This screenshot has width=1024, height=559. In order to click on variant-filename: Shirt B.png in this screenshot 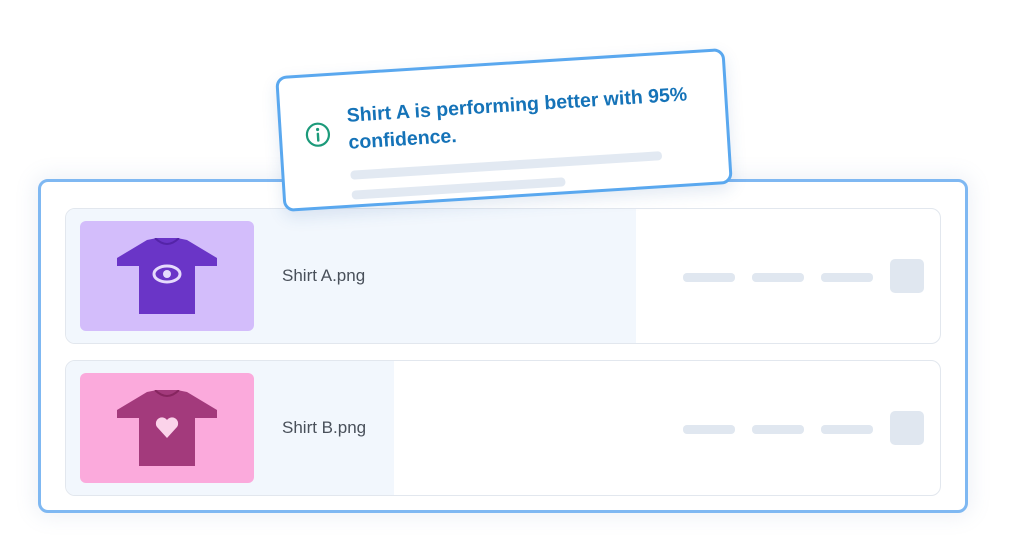, I will do `click(324, 427)`.